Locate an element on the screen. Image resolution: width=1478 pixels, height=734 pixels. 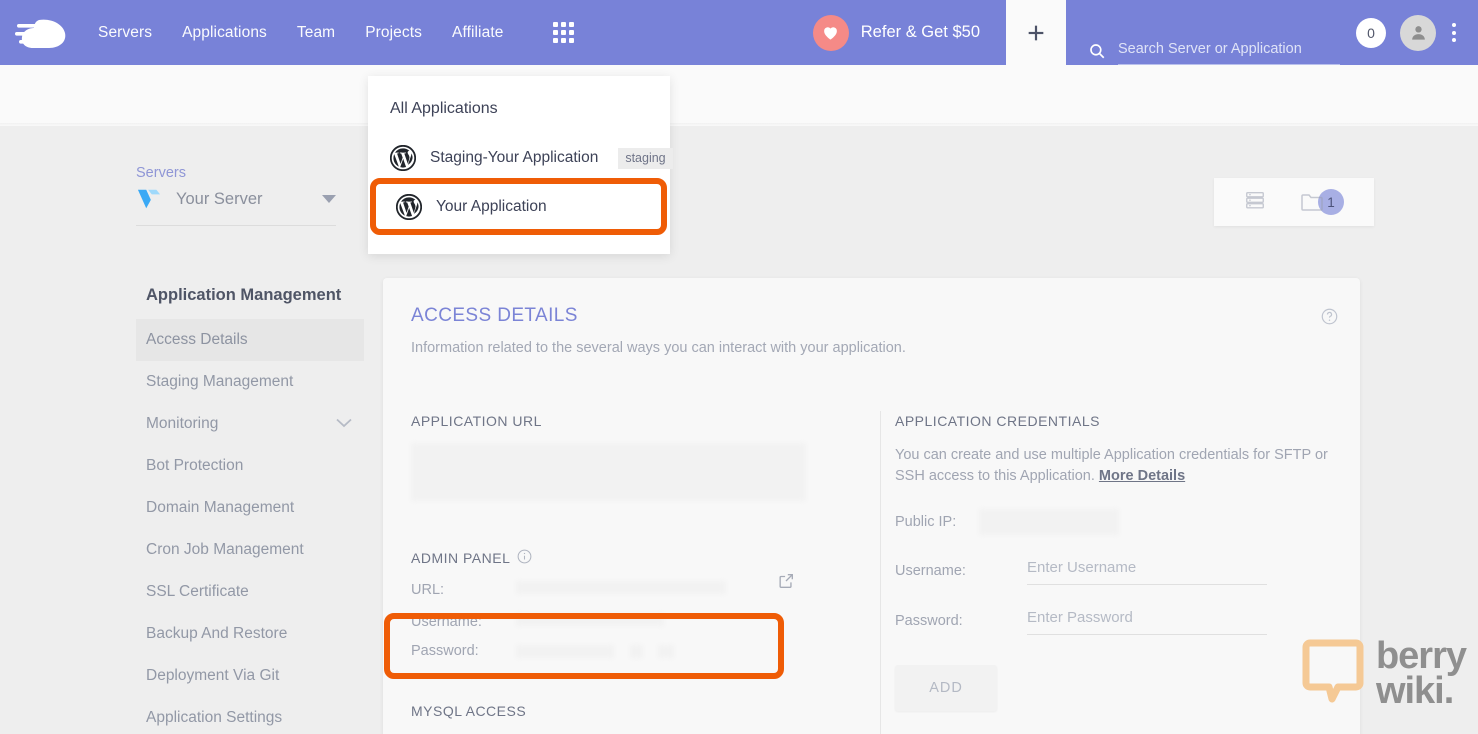
top-nav-right-group: Refer & Get $50 0 is located at coordinates (1145, 32).